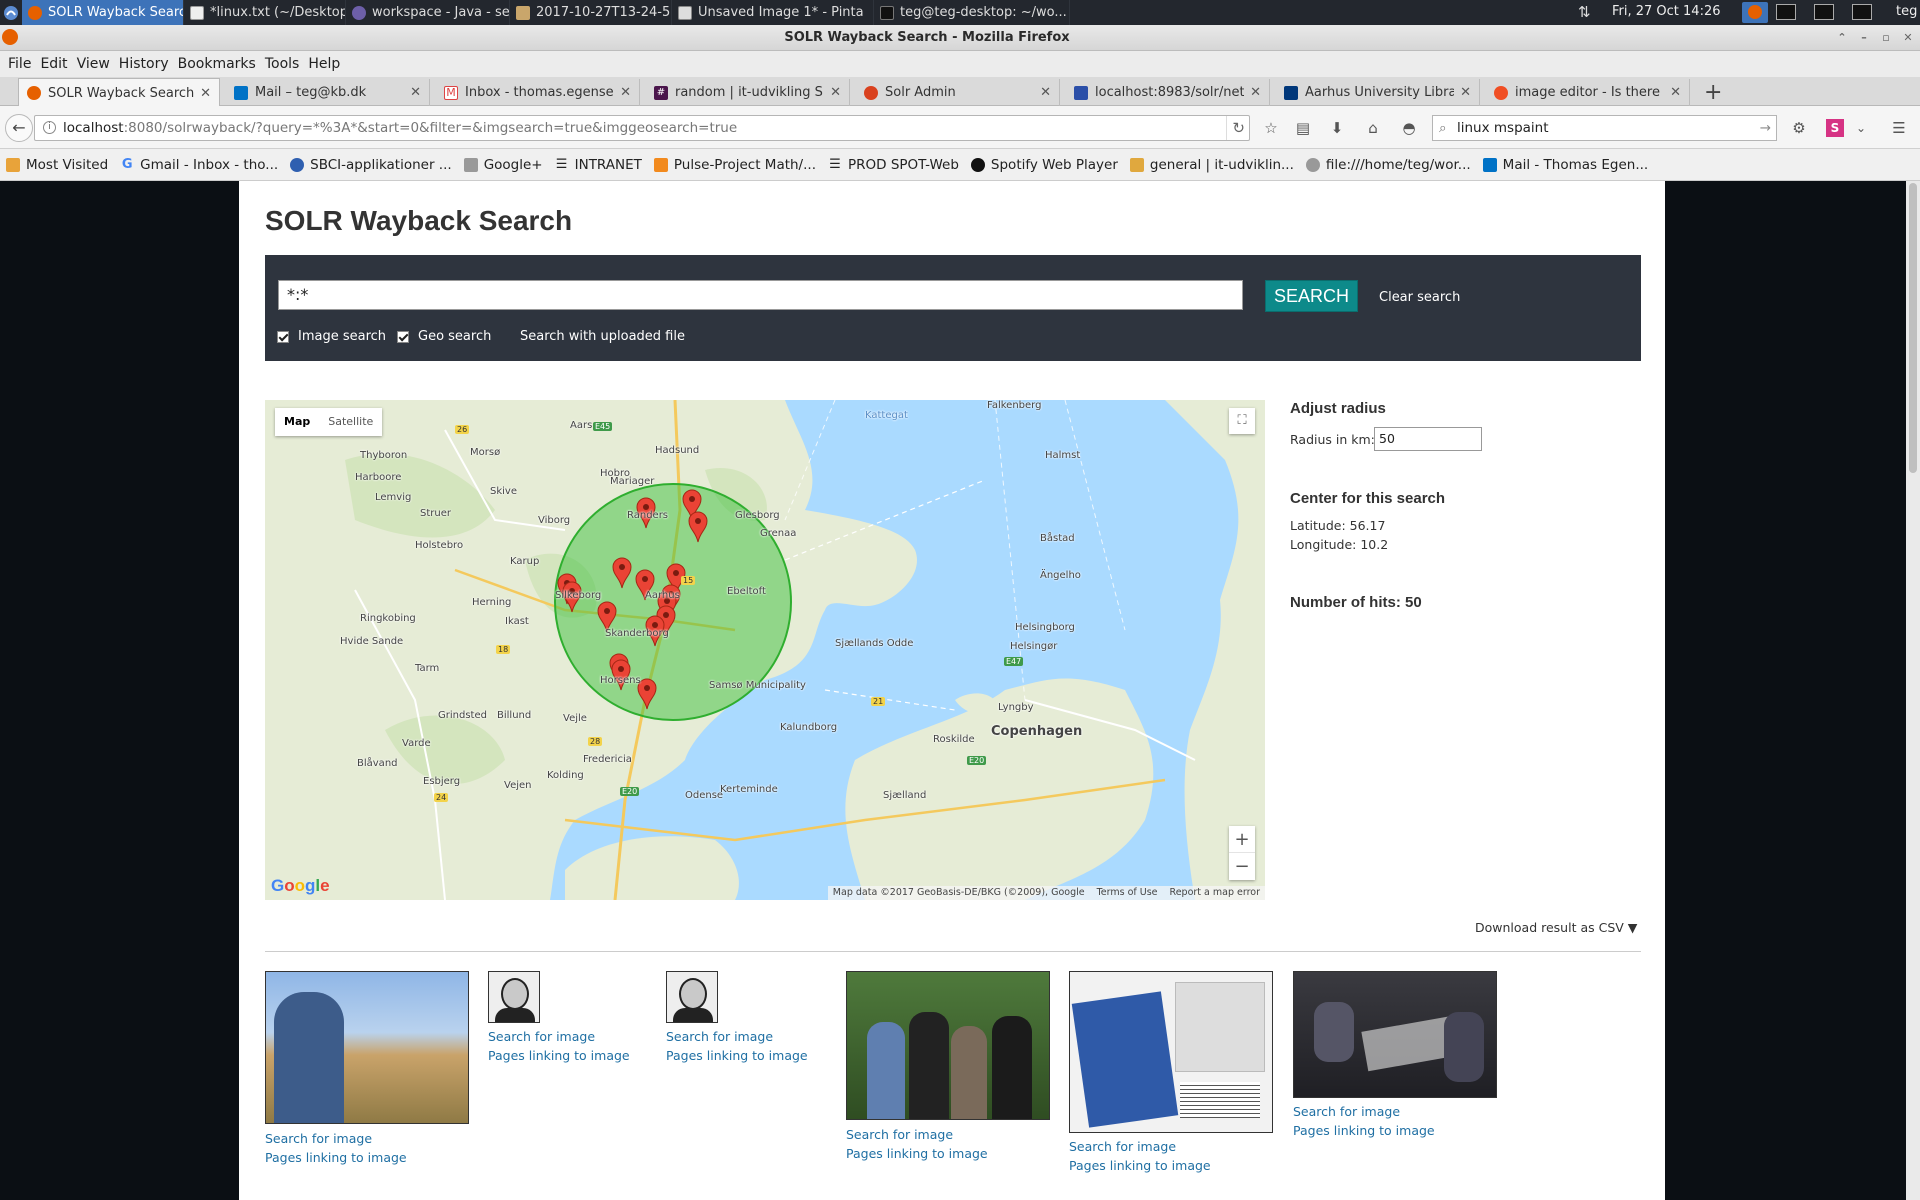 The width and height of the screenshot is (1920, 1200). What do you see at coordinates (11, 12) in the screenshot?
I see `app-menu-icon` at bounding box center [11, 12].